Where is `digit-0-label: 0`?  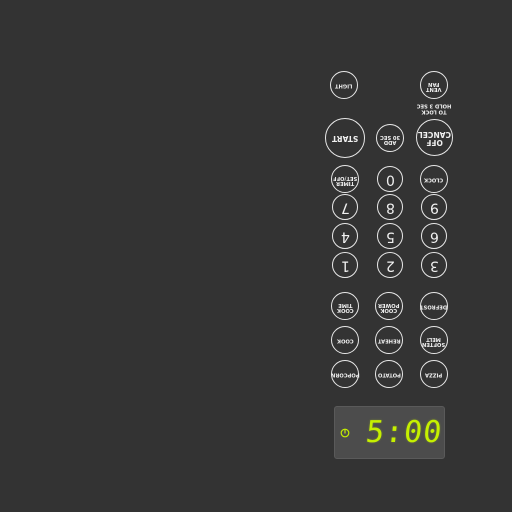 digit-0-label: 0 is located at coordinates (390, 179).